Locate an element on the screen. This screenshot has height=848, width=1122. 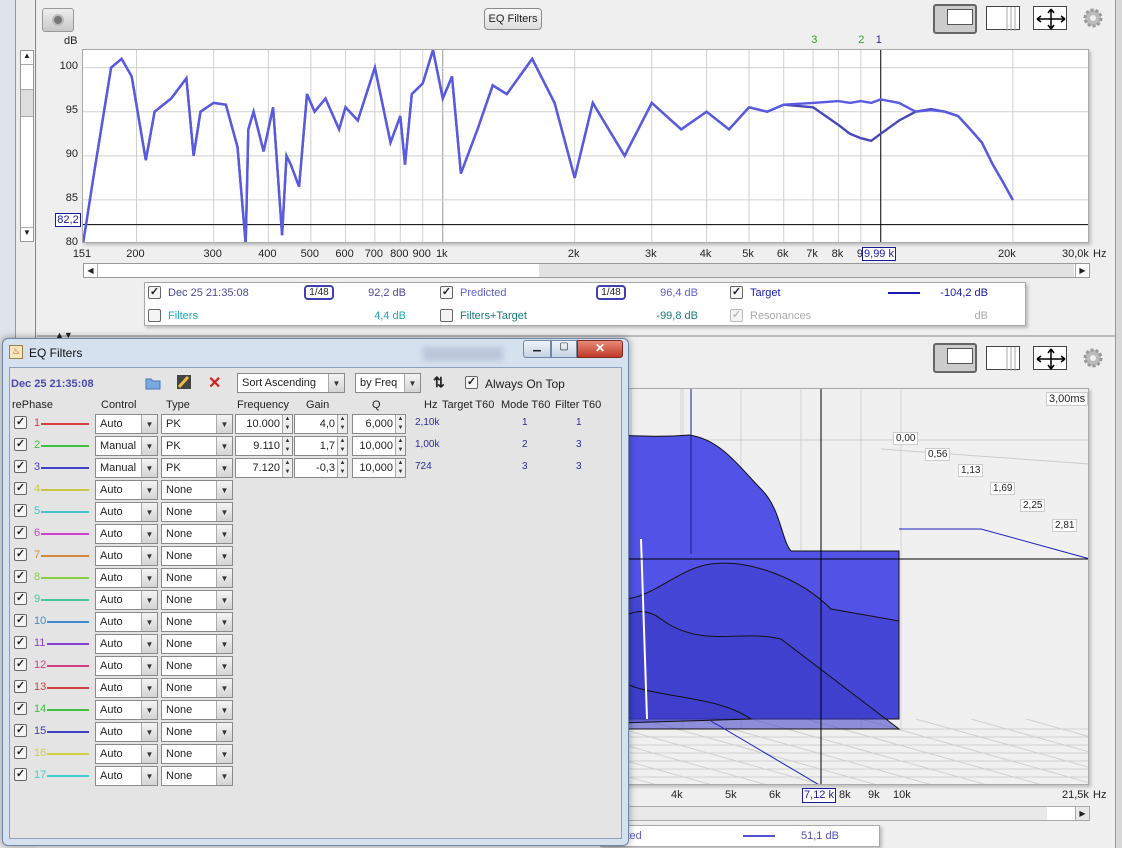
scroll-up-arrow: ▲ is located at coordinates (27, 58).